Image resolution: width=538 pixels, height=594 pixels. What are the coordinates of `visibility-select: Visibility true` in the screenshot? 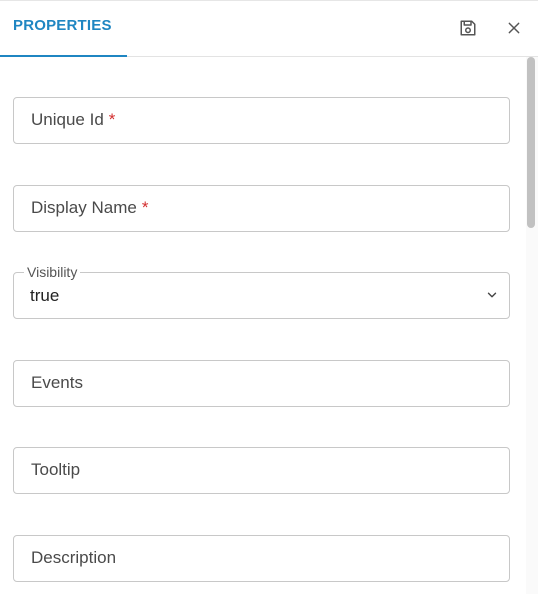 It's located at (261, 291).